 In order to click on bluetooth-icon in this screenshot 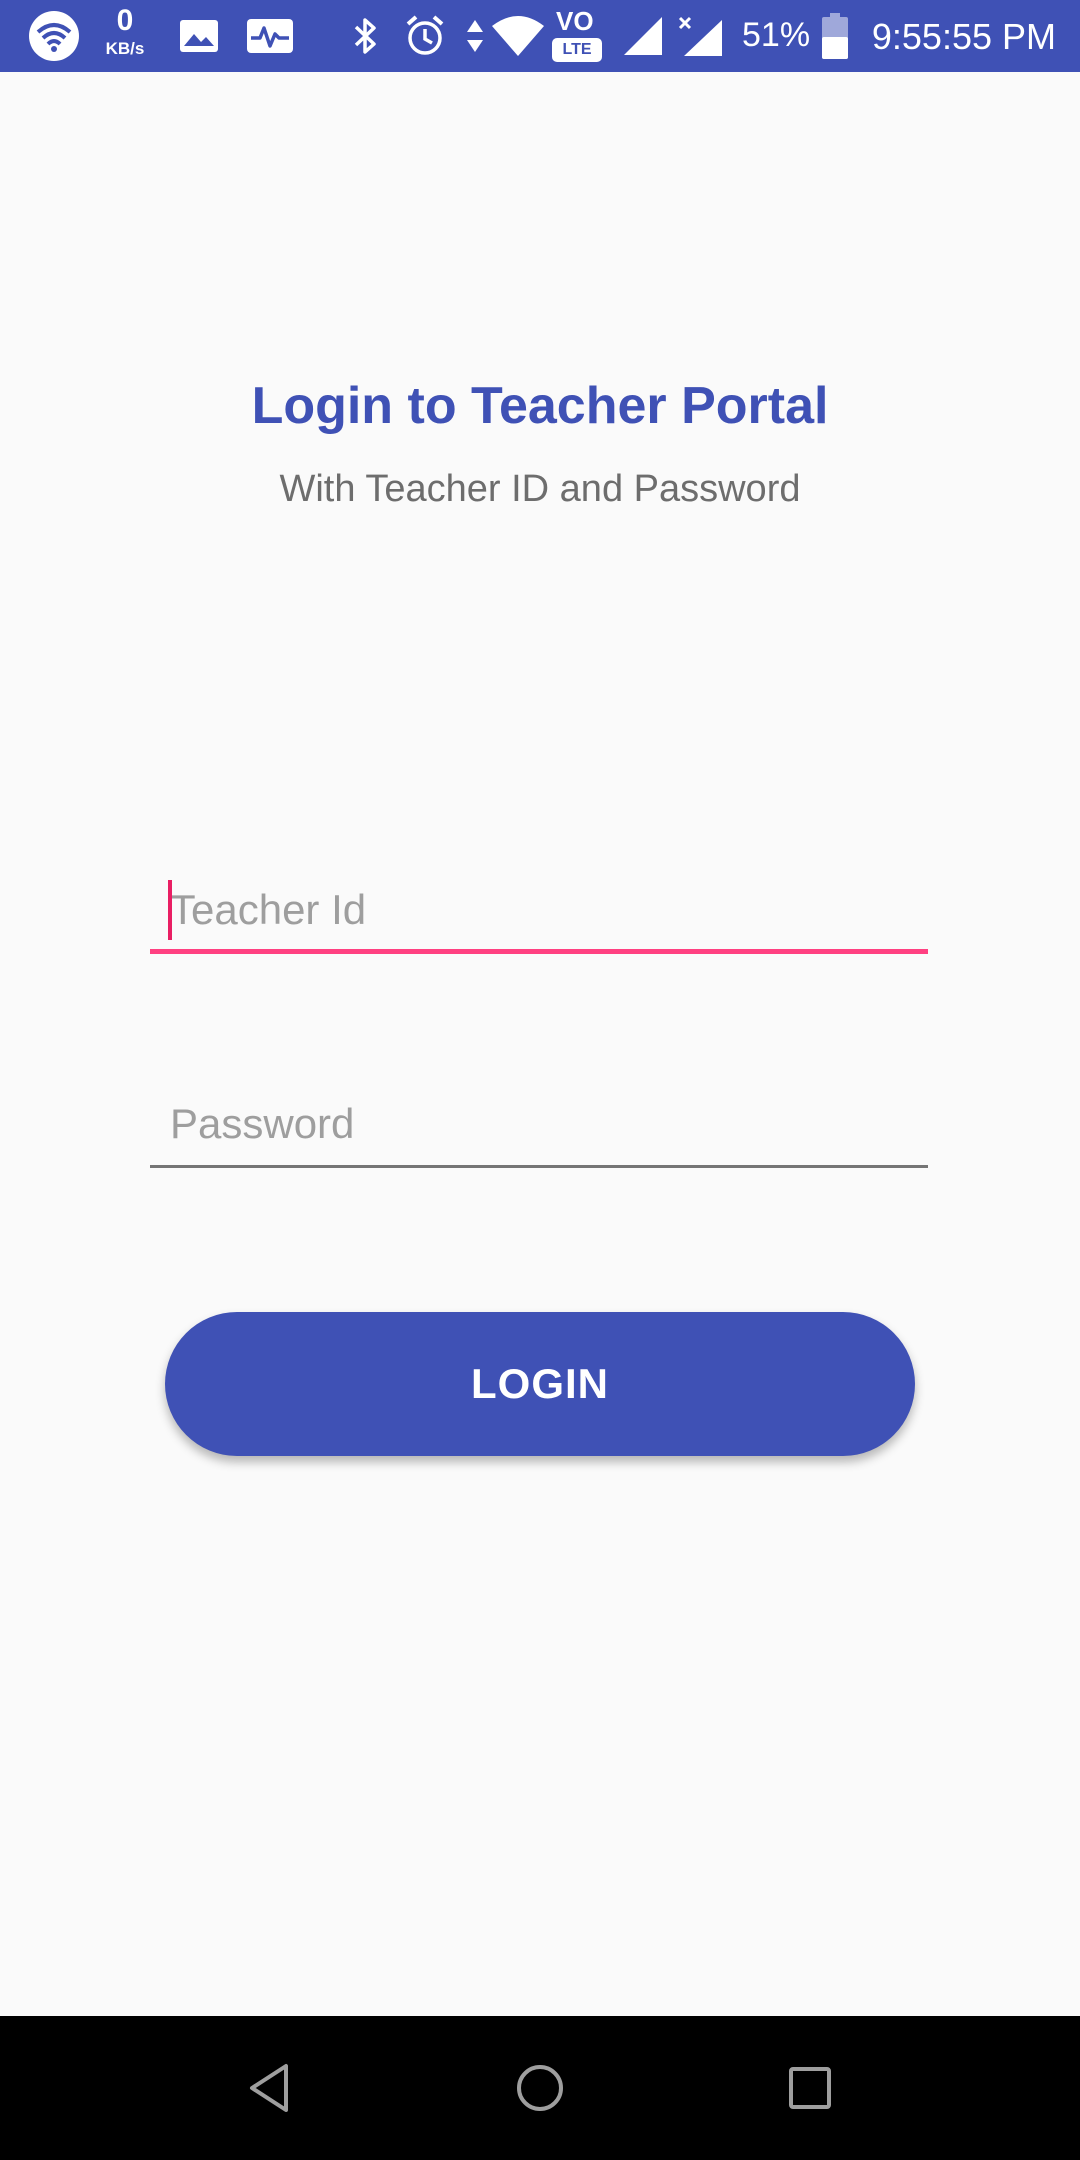, I will do `click(366, 36)`.